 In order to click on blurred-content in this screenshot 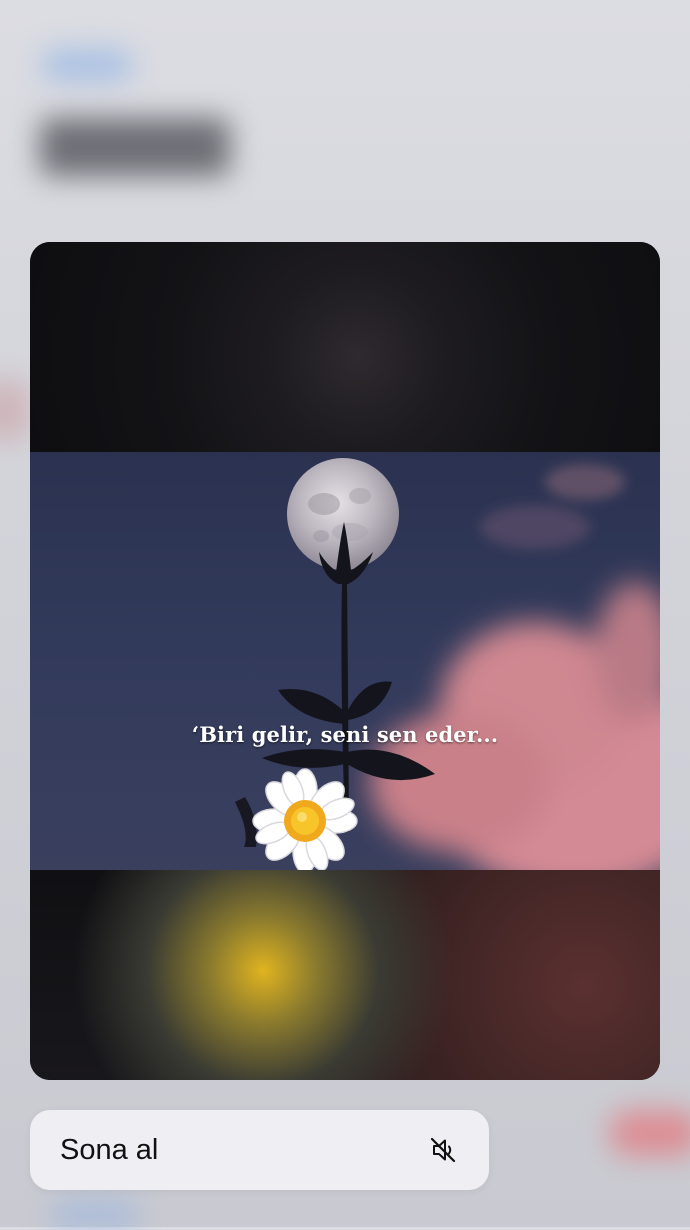, I will do `click(15, 410)`.